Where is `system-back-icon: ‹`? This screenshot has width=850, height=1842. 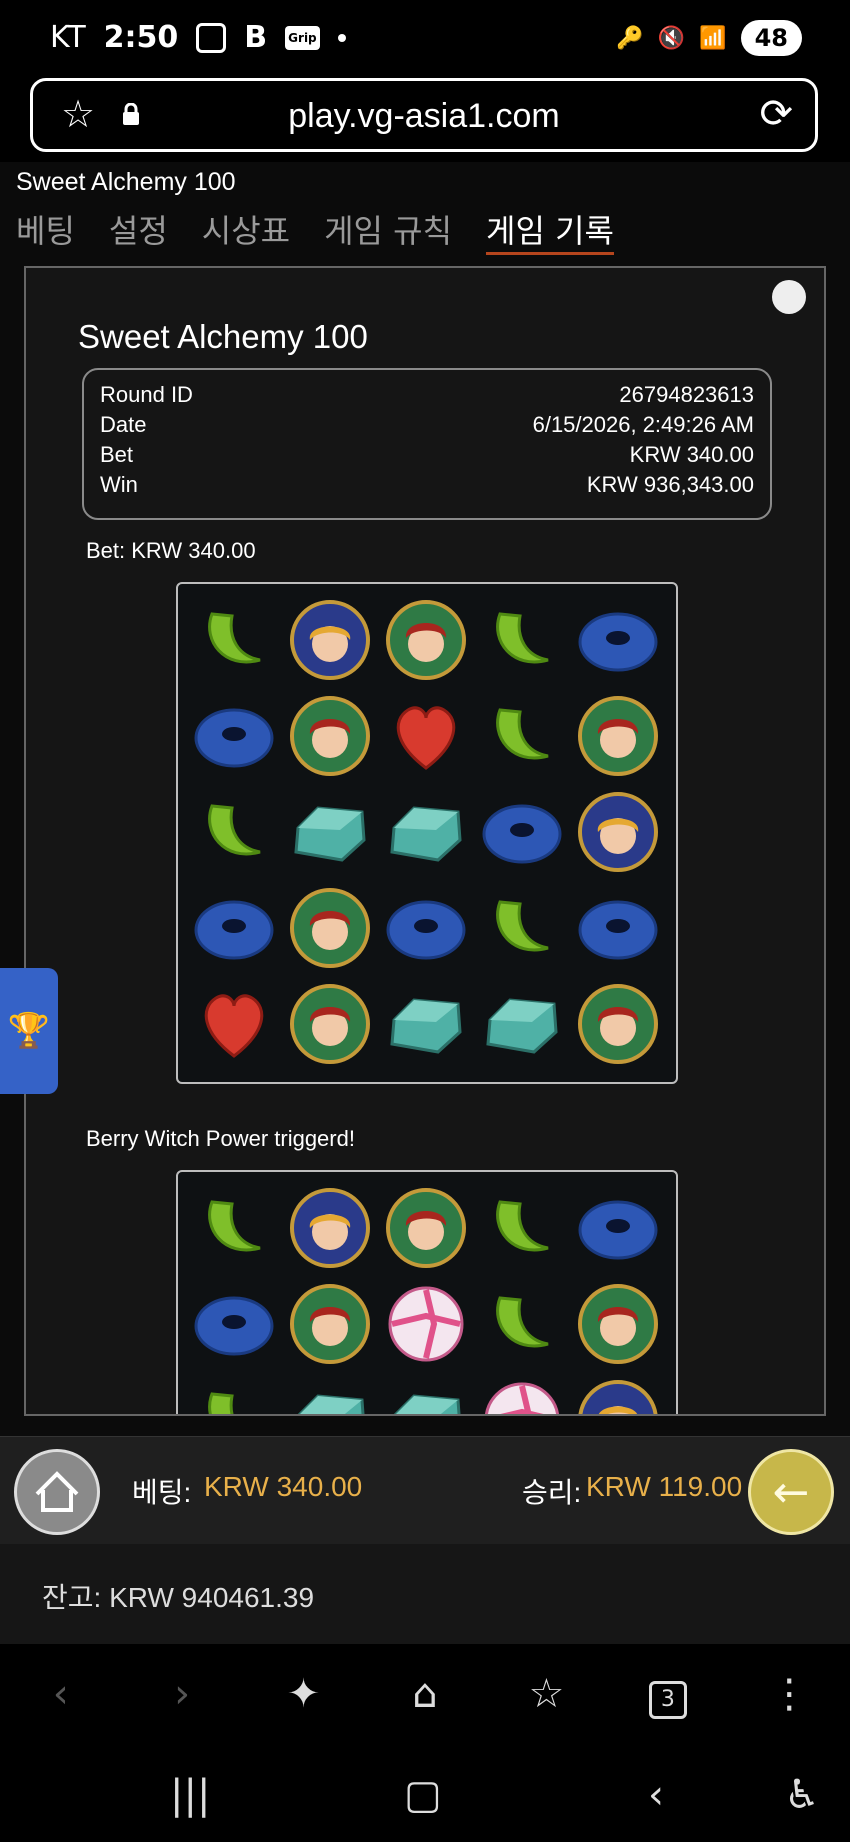
system-back-icon: ‹ is located at coordinates (656, 1795).